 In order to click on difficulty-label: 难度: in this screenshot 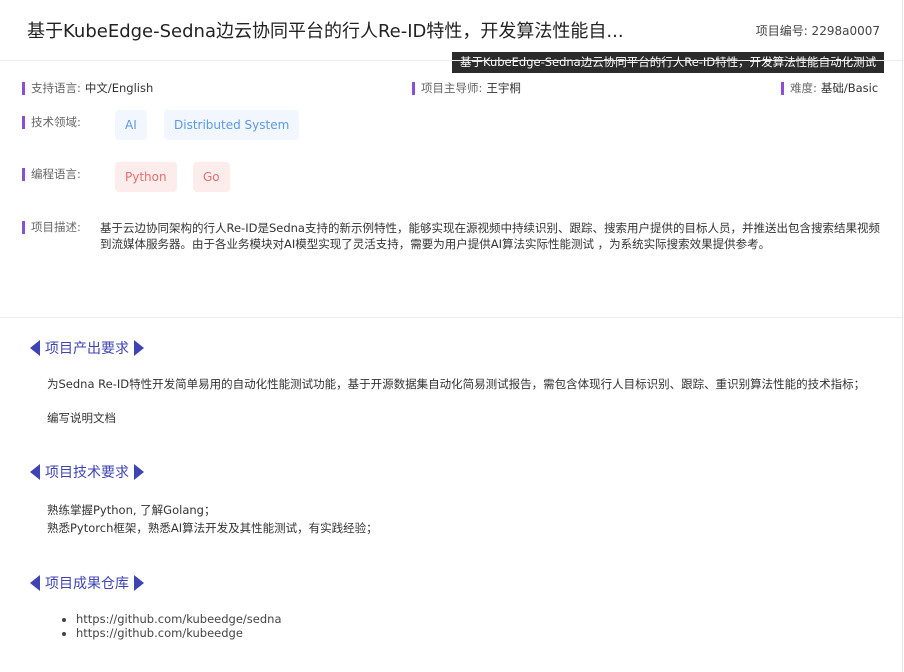, I will do `click(803, 88)`.